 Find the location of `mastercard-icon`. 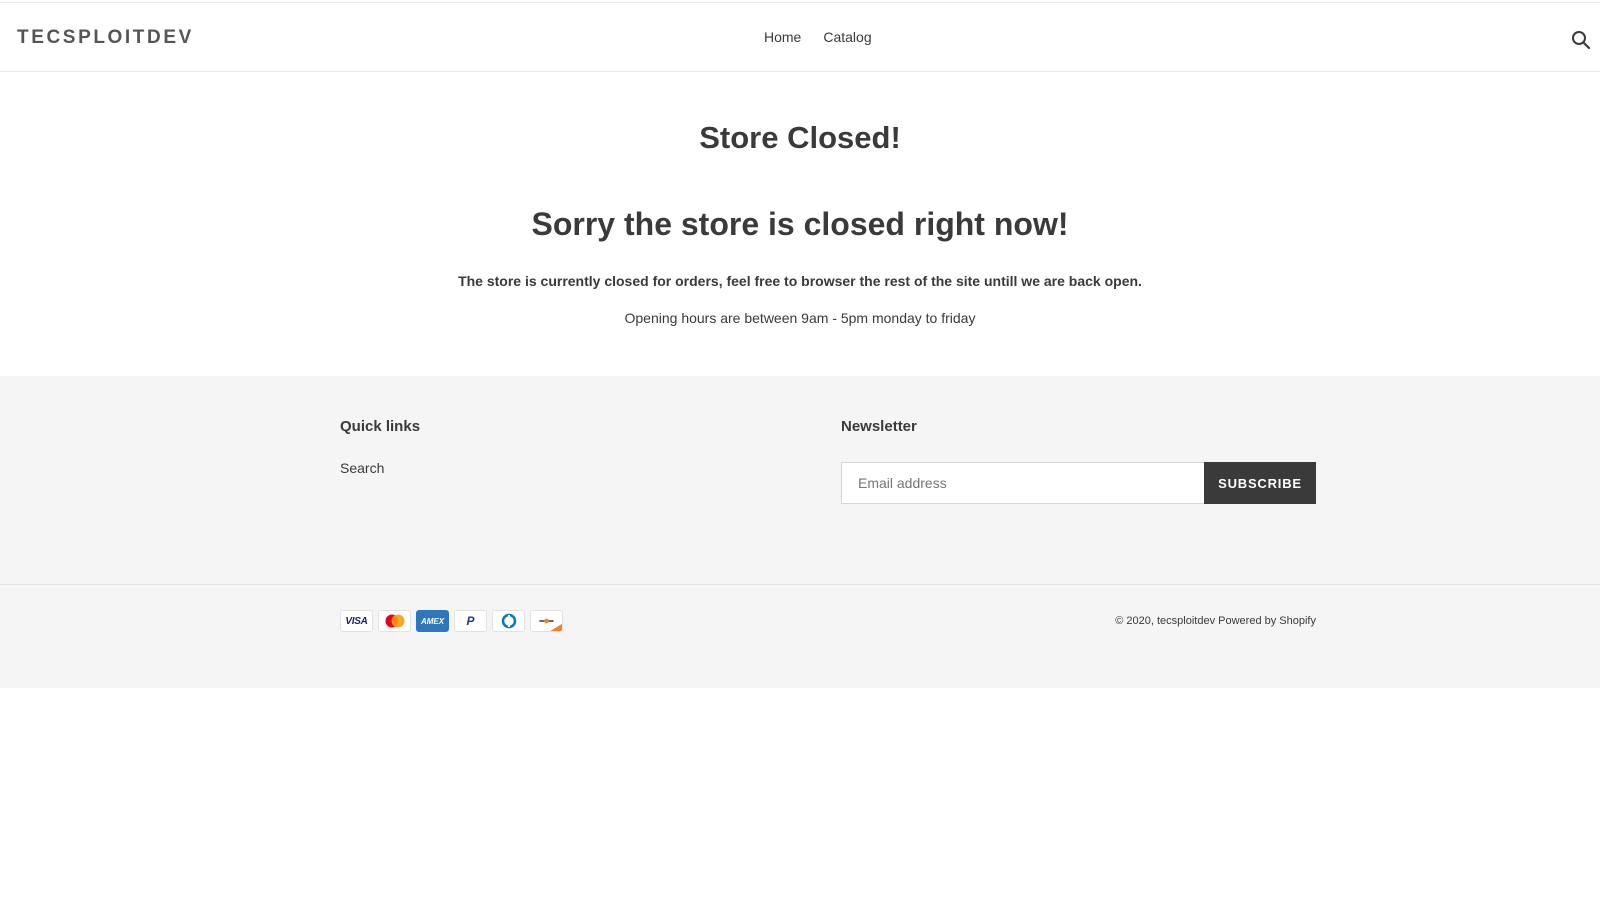

mastercard-icon is located at coordinates (394, 621).